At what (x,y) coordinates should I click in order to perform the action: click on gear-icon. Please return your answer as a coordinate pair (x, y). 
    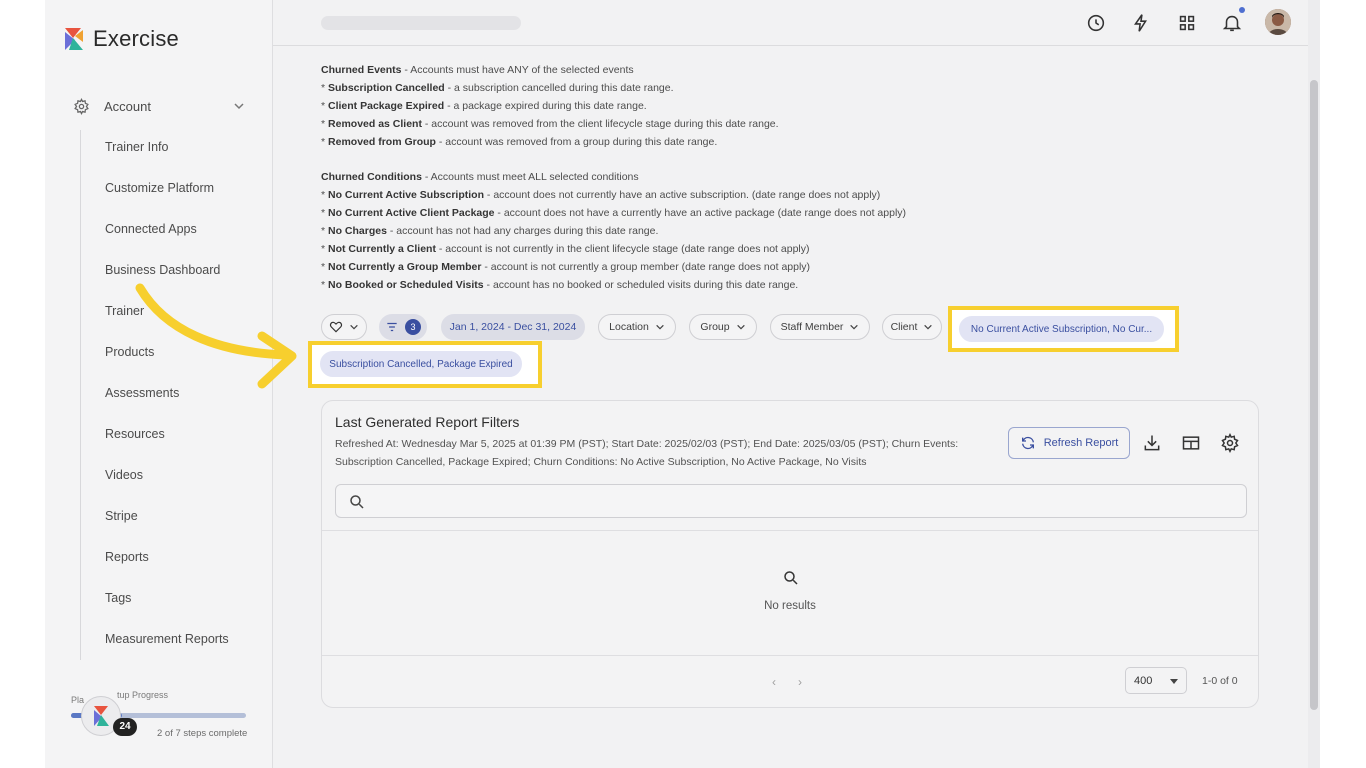
    Looking at the image, I should click on (81, 106).